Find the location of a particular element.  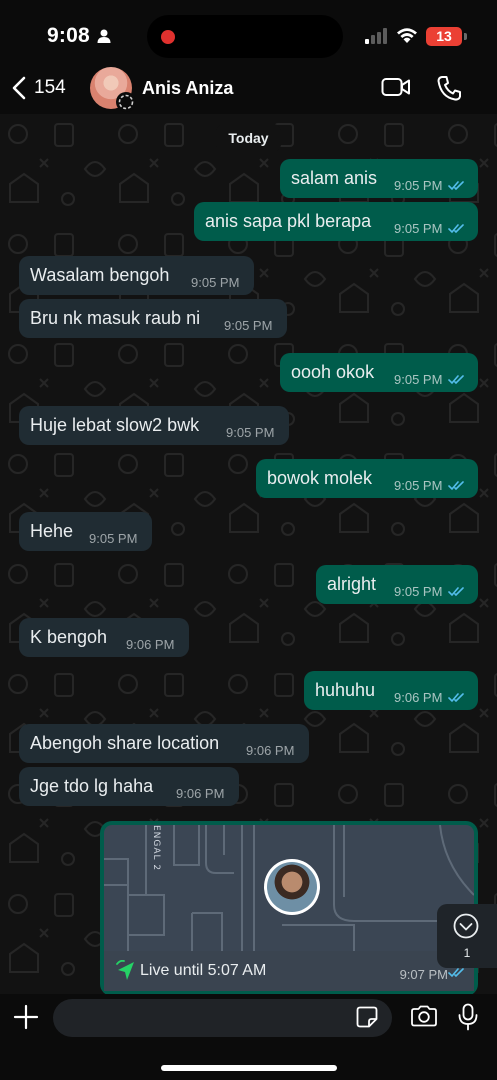

message-text: Huje lebat slow2 bwk is located at coordinates (115, 425).